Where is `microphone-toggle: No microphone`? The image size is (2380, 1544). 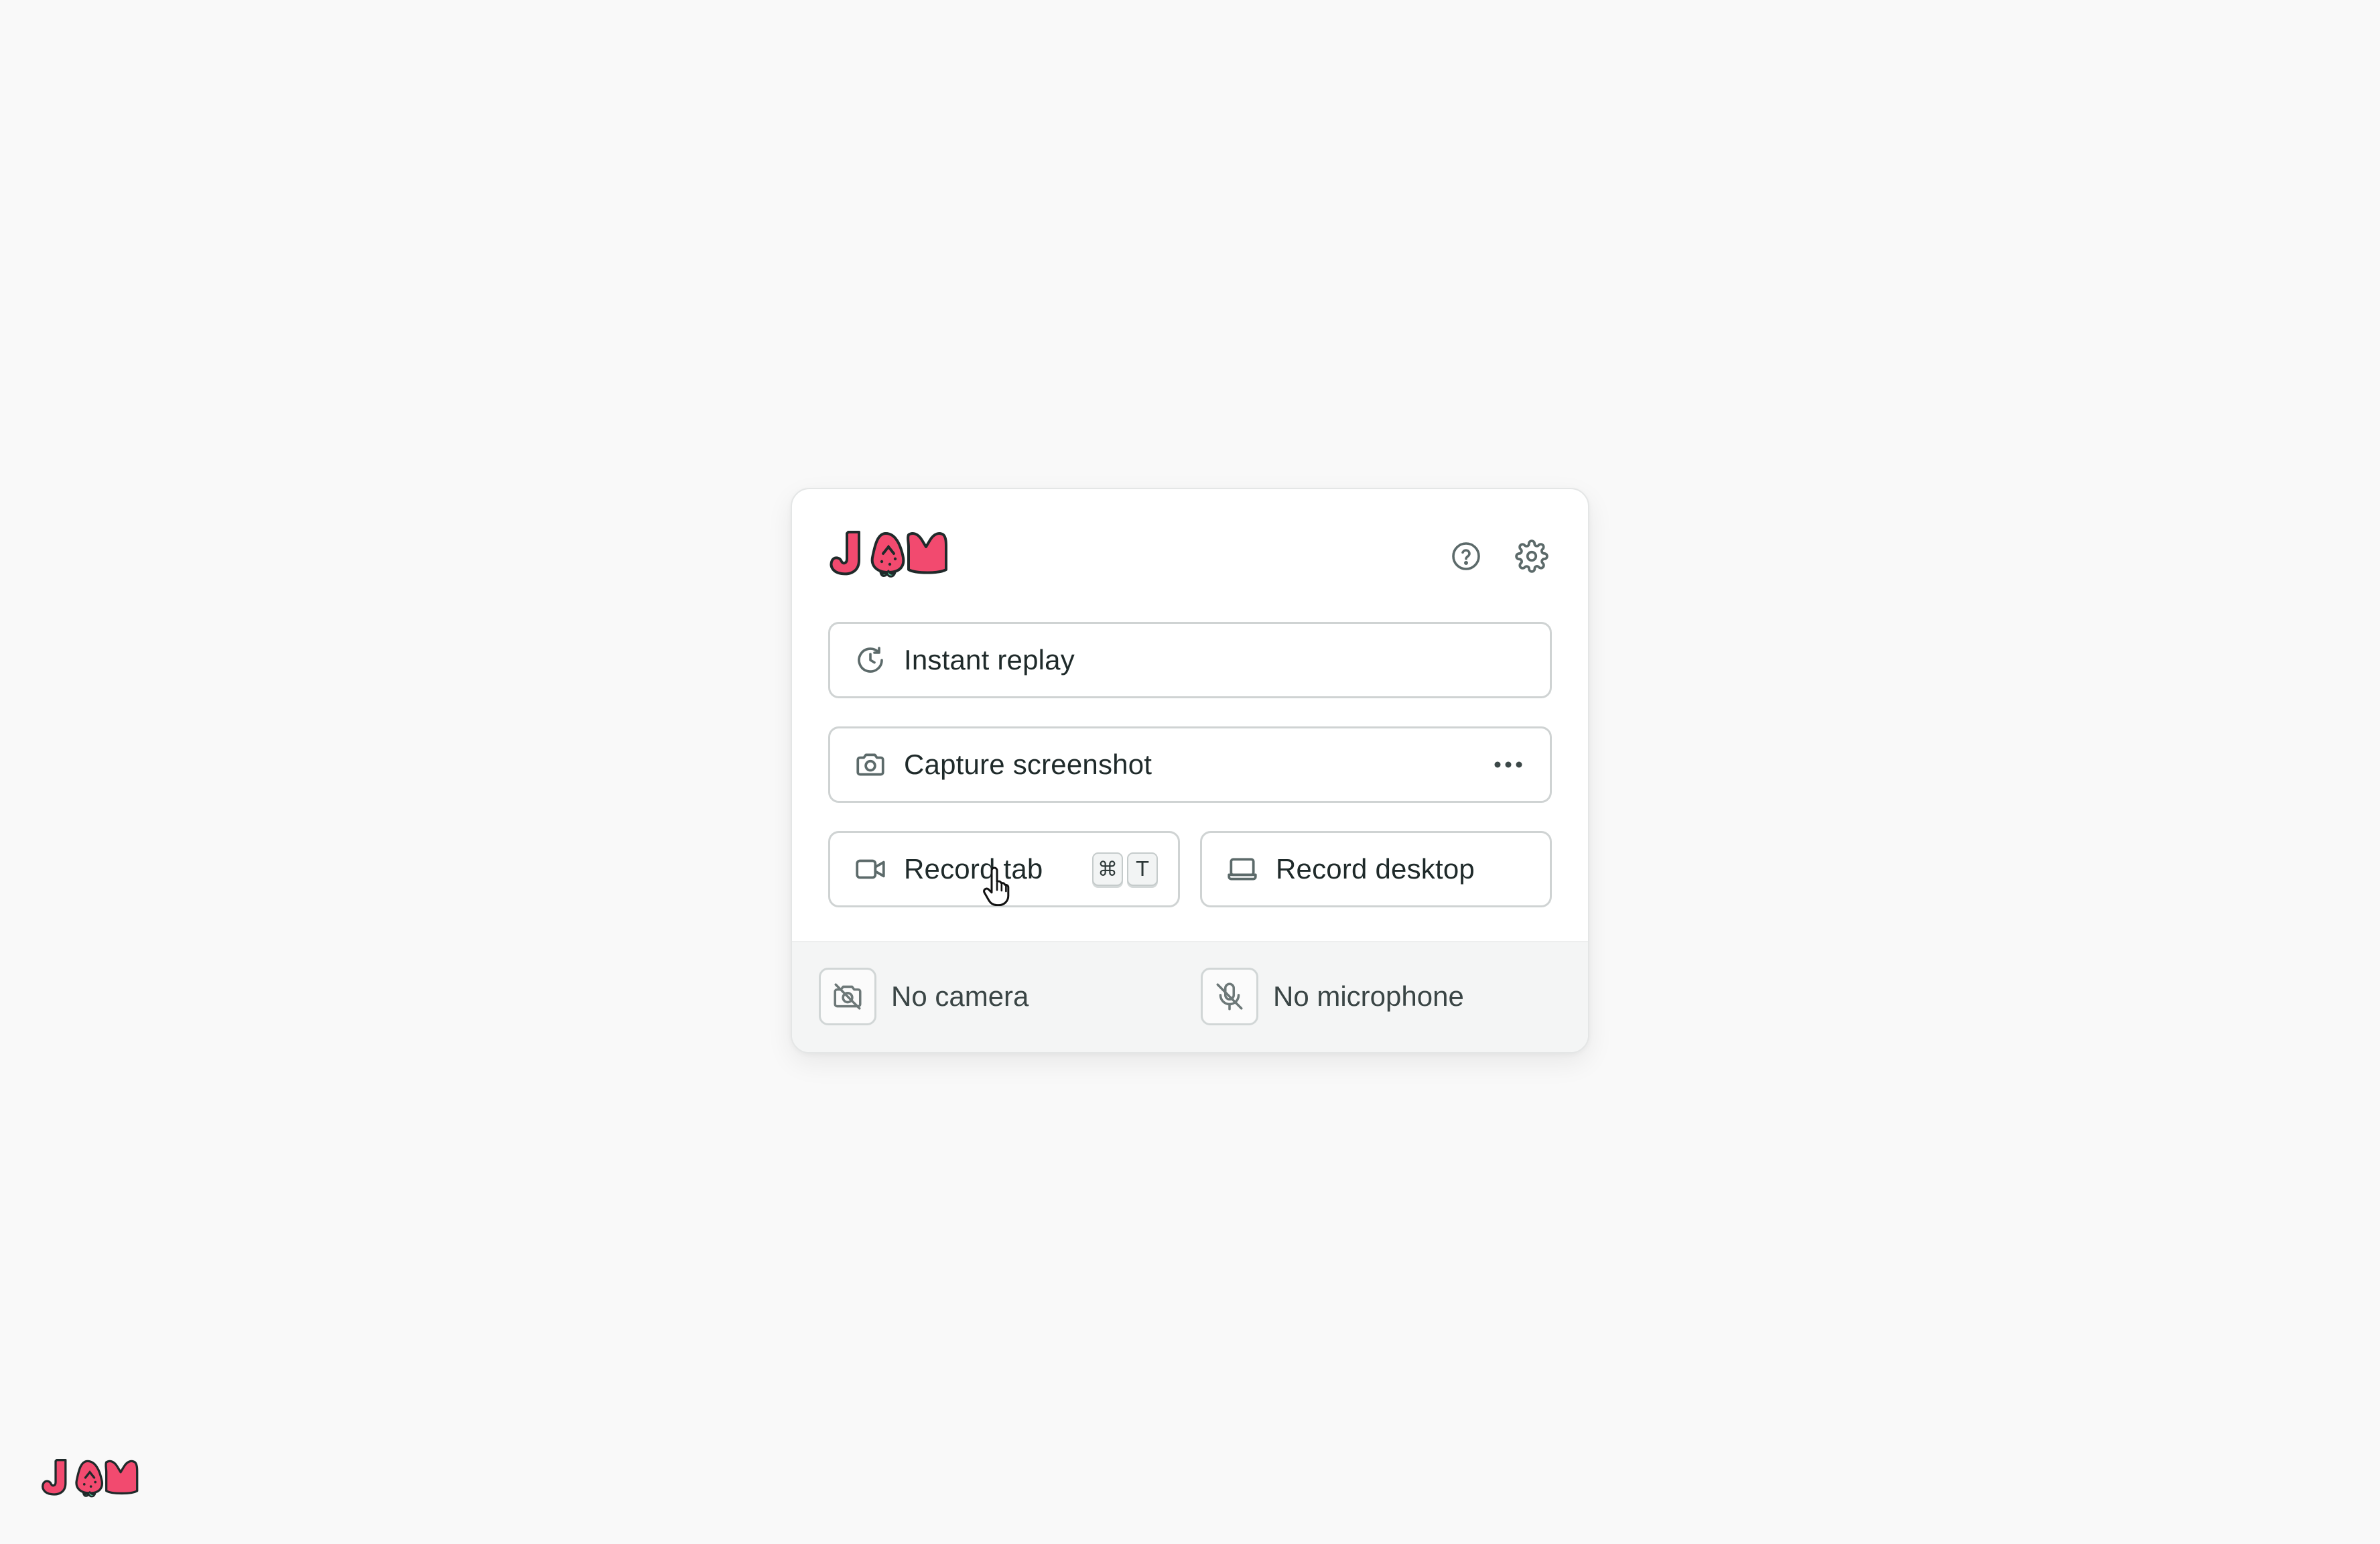 microphone-toggle: No microphone is located at coordinates (1332, 996).